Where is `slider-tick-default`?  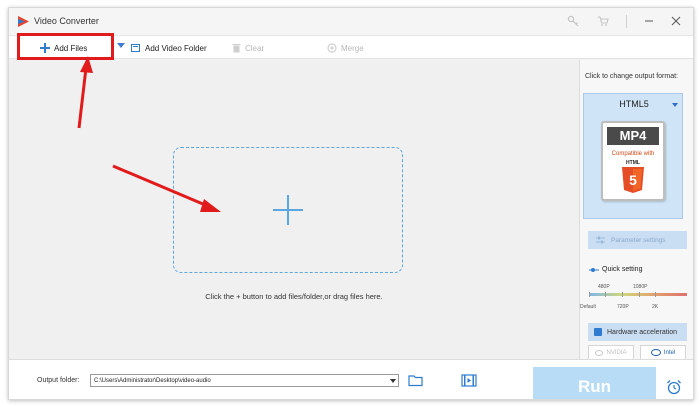 slider-tick-default is located at coordinates (589, 294).